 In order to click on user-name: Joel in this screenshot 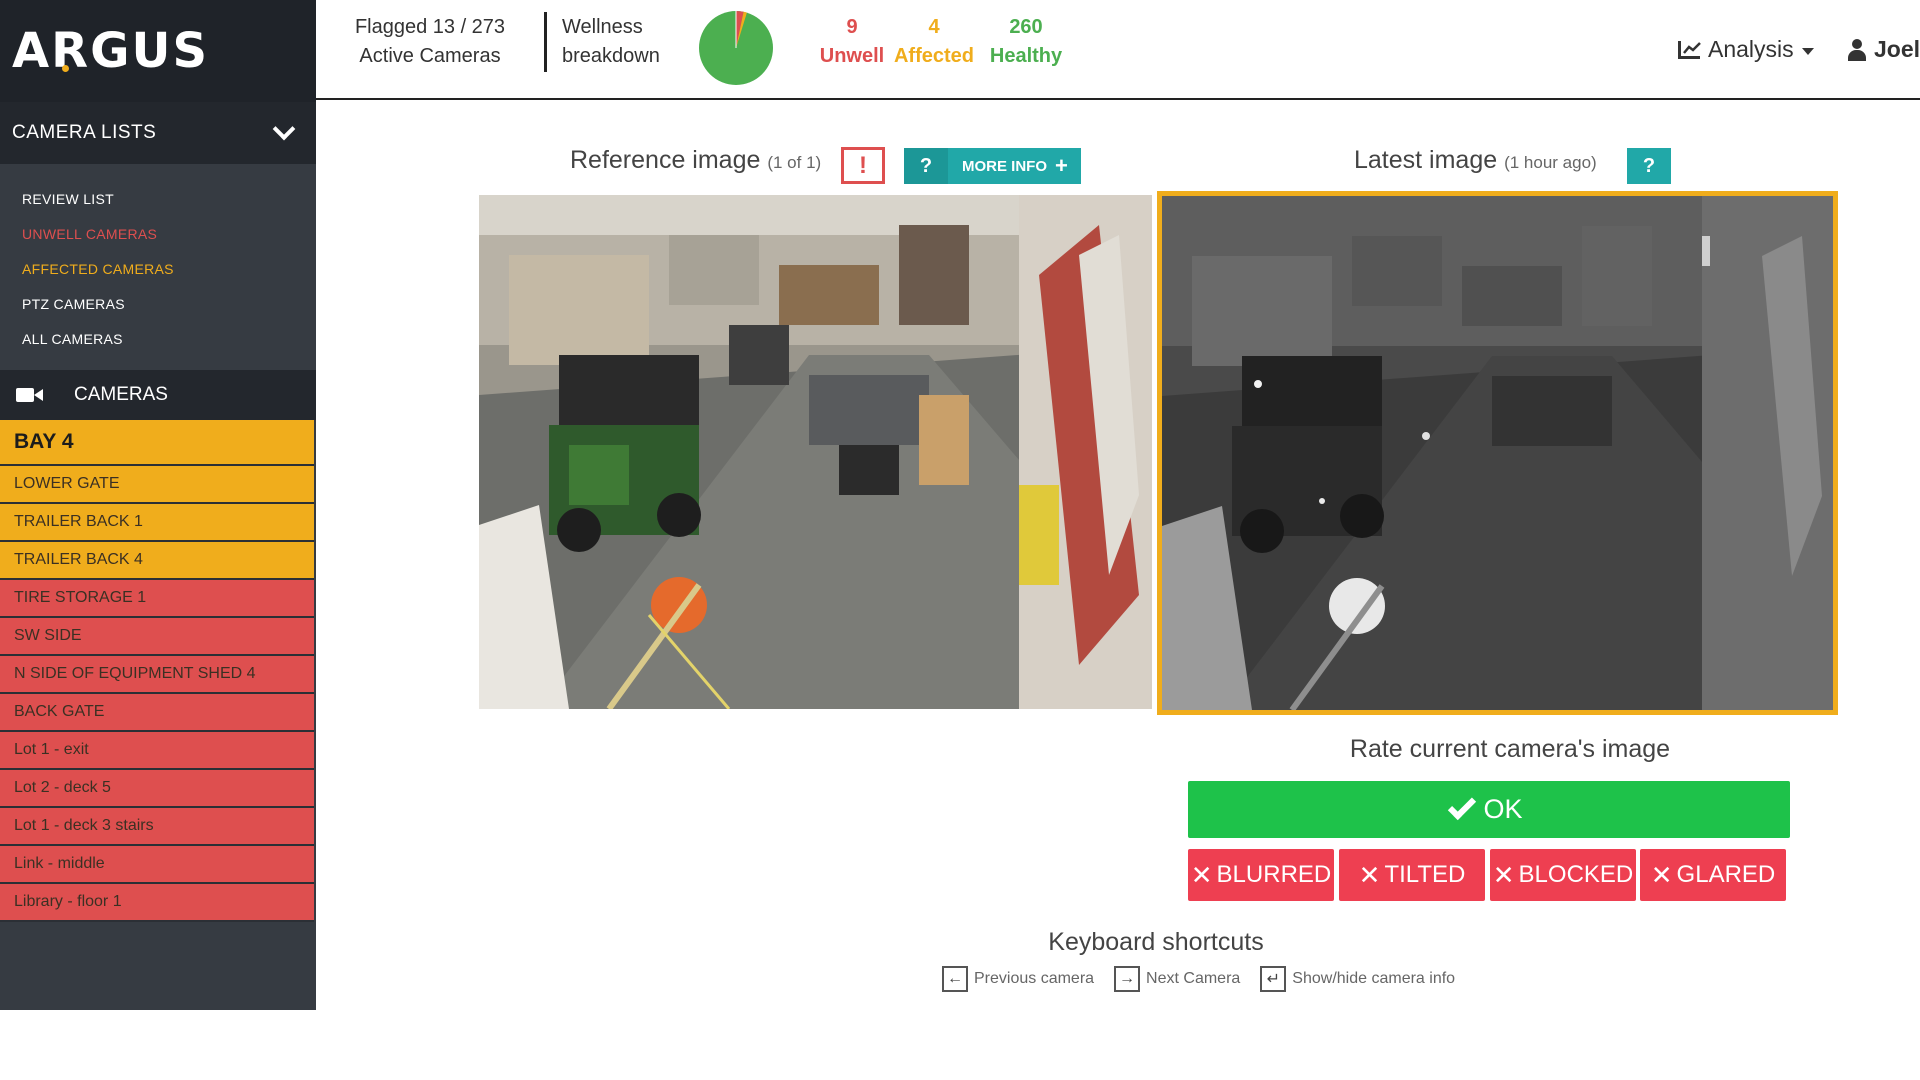, I will do `click(1897, 49)`.